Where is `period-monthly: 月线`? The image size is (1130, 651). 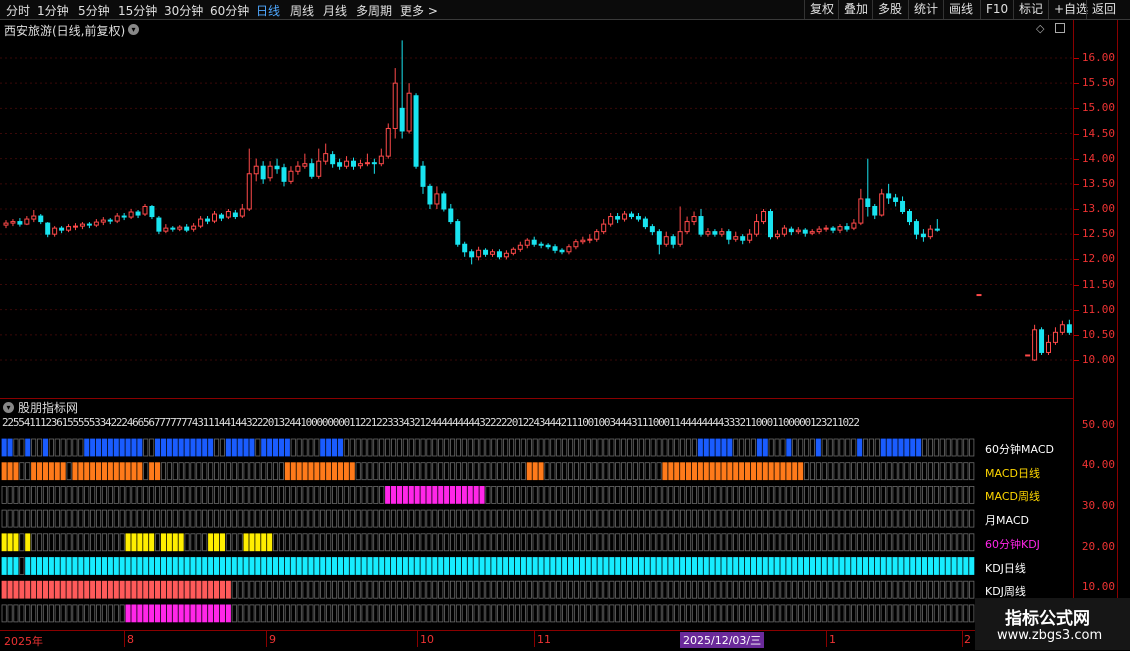
period-monthly: 月线 is located at coordinates (335, 10).